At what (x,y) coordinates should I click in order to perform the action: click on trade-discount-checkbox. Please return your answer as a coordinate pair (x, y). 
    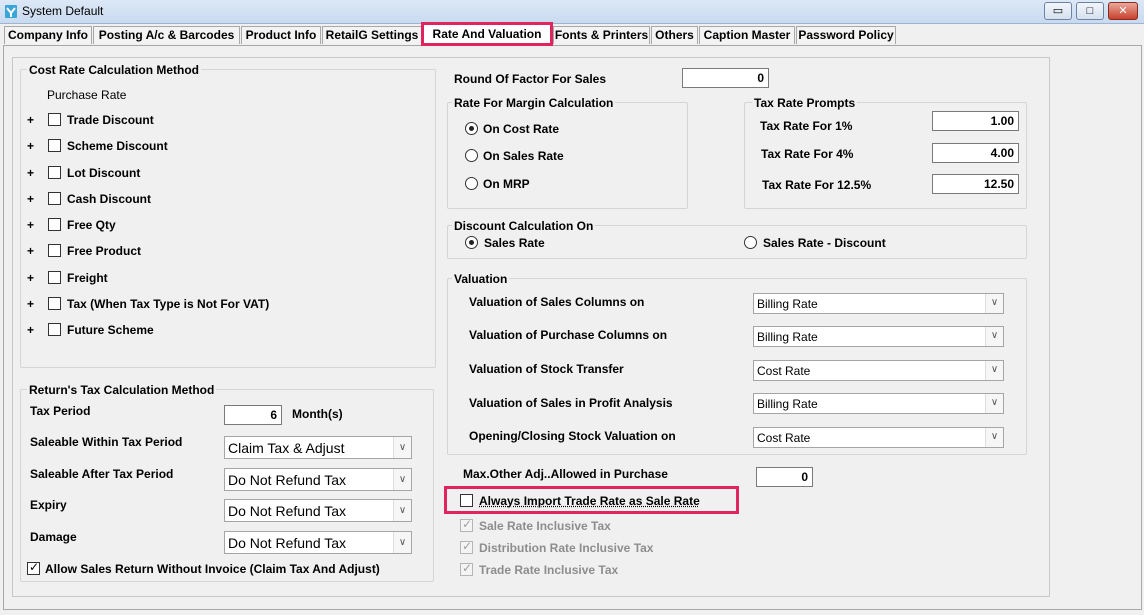
    Looking at the image, I should click on (54, 119).